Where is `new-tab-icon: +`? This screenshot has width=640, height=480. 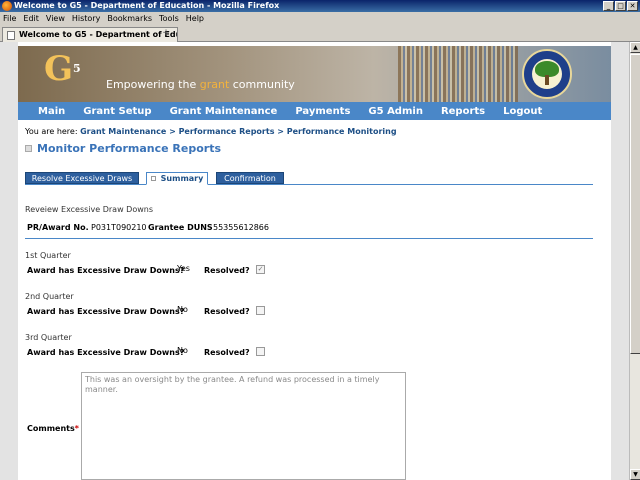
new-tab-icon: + is located at coordinates (166, 34).